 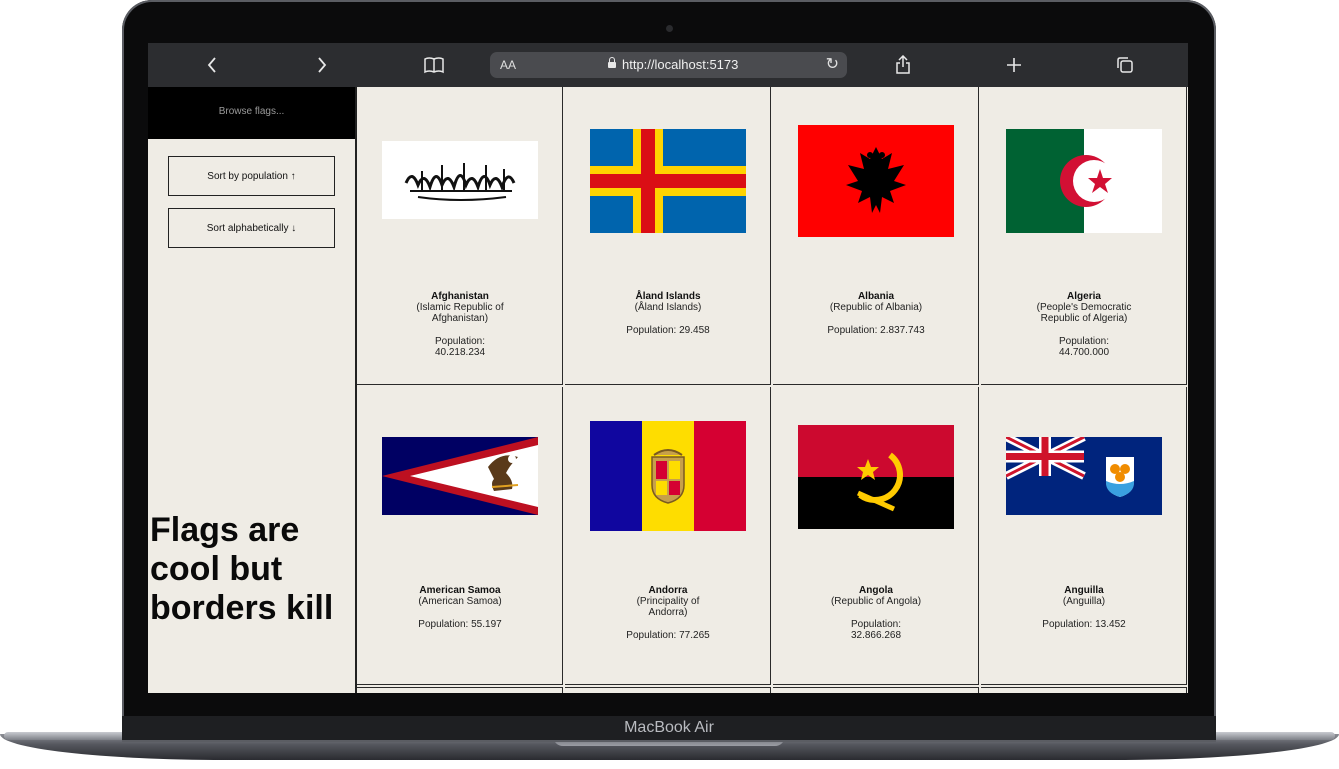 I want to click on back-icon, so click(x=212, y=65).